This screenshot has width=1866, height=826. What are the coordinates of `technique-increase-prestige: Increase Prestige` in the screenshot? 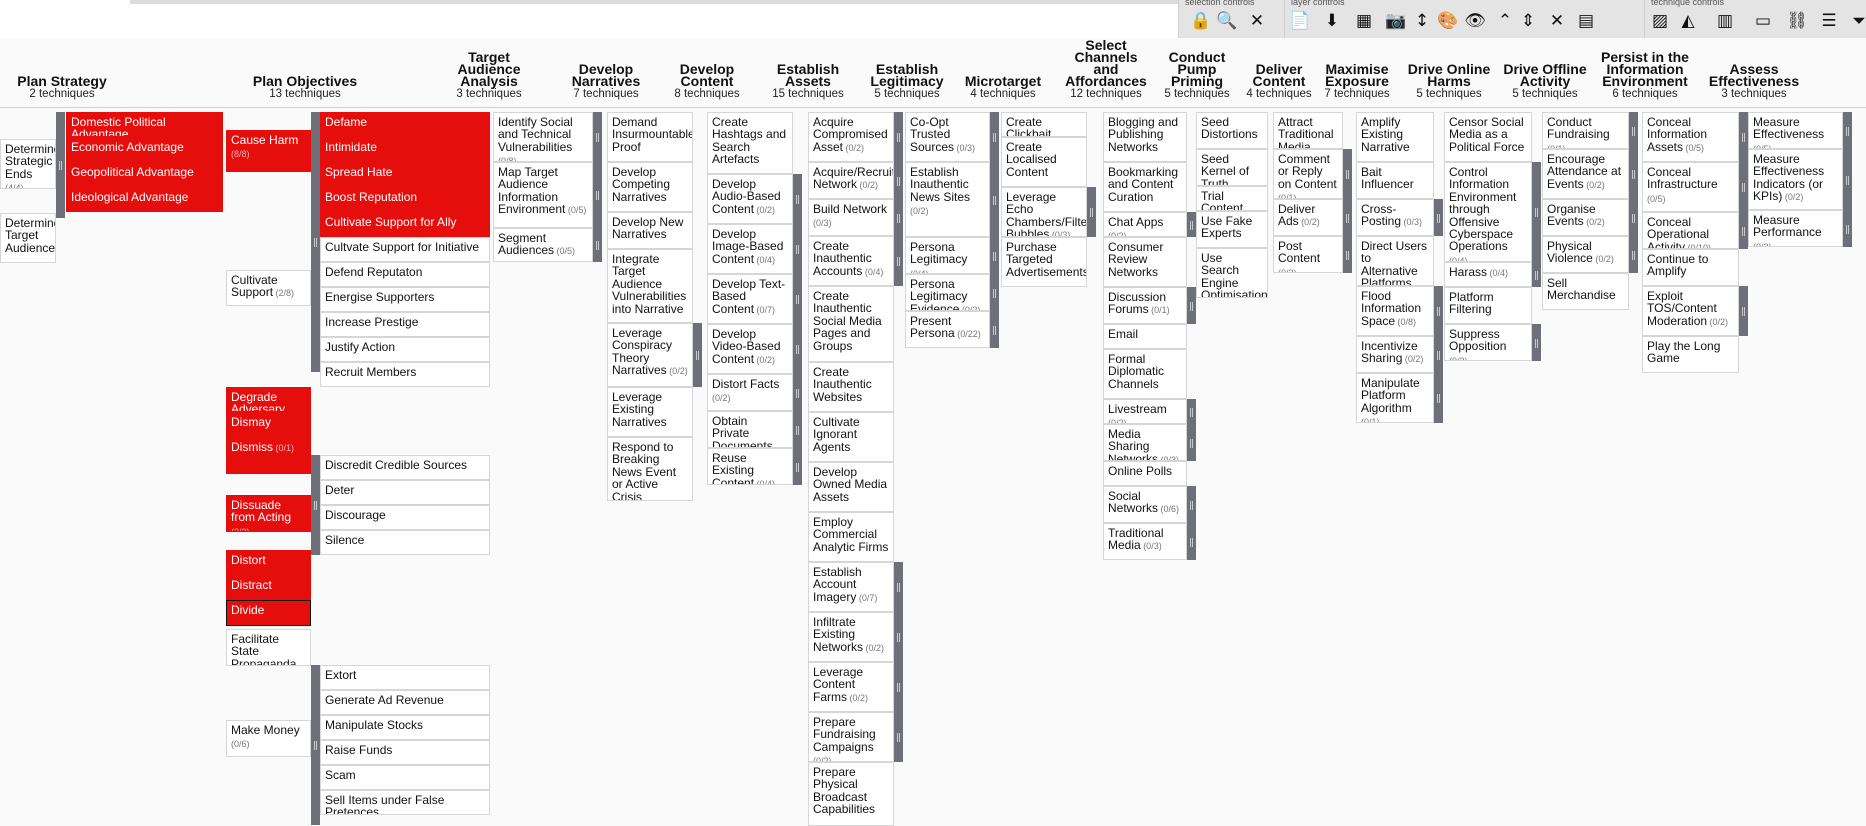 It's located at (405, 324).